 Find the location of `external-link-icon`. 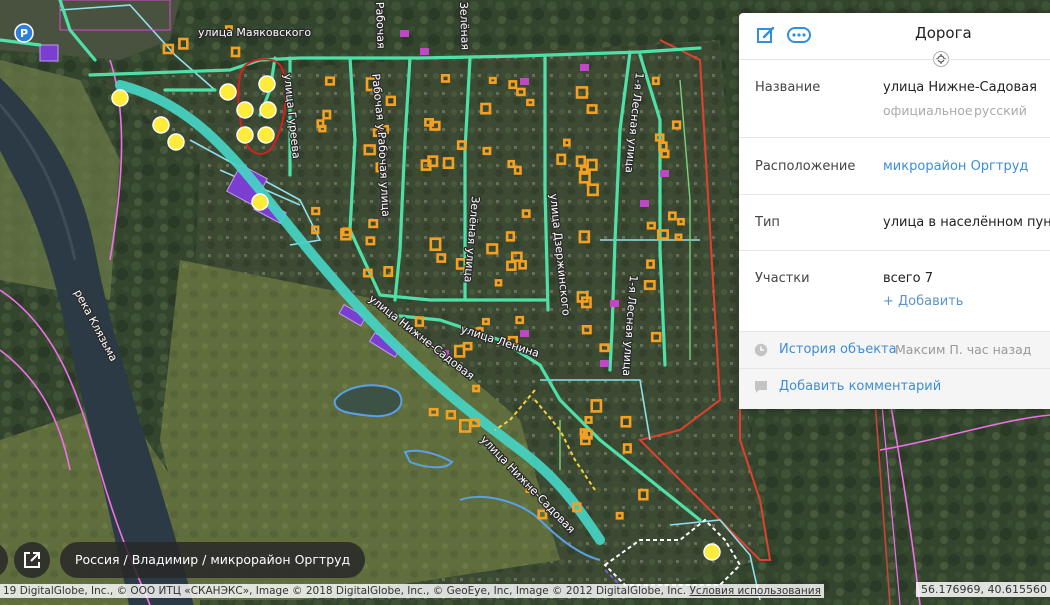

external-link-icon is located at coordinates (32, 560).